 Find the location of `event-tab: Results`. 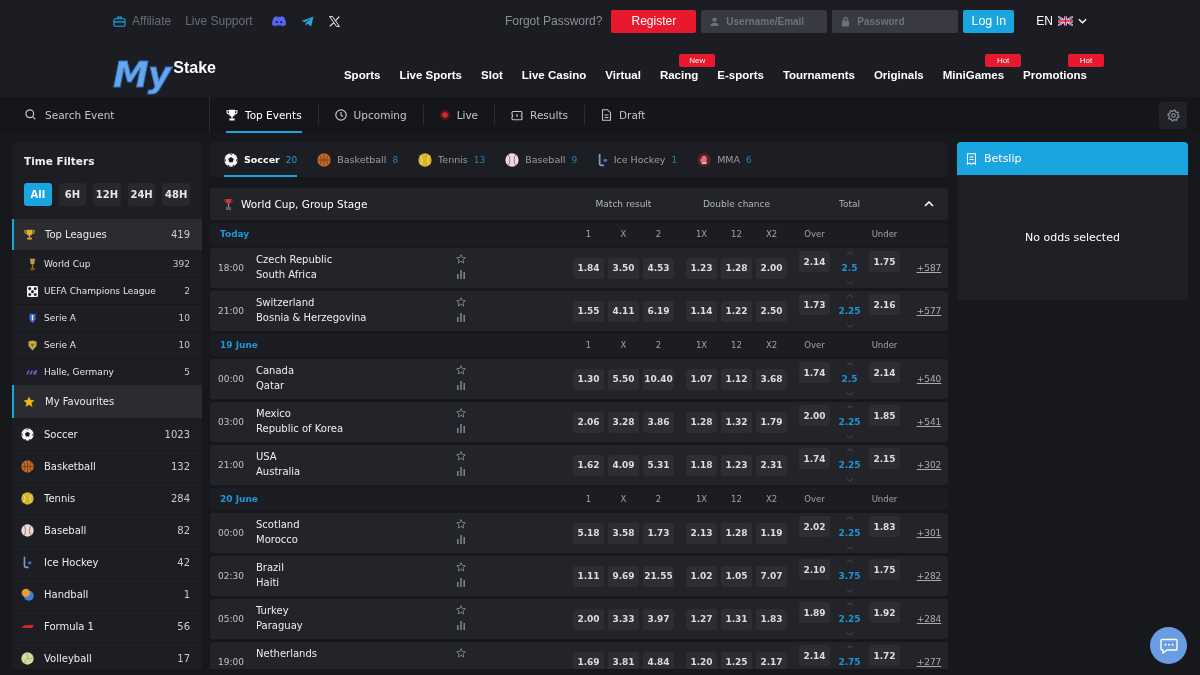

event-tab: Results is located at coordinates (539, 115).